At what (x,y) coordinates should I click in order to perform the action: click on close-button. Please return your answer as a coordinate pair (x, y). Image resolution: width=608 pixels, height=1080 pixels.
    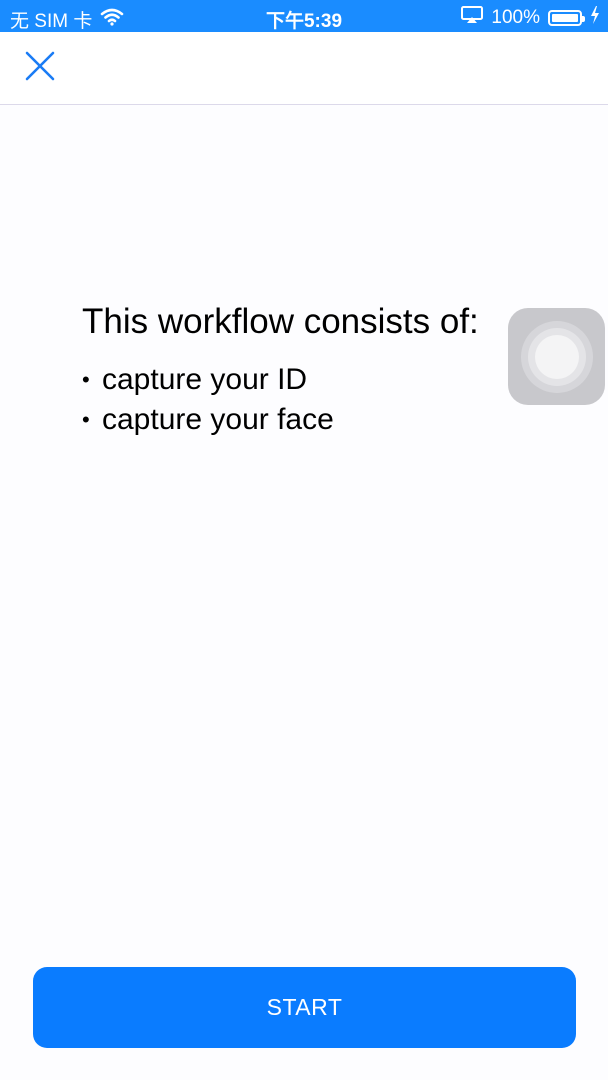
    Looking at the image, I should click on (40, 68).